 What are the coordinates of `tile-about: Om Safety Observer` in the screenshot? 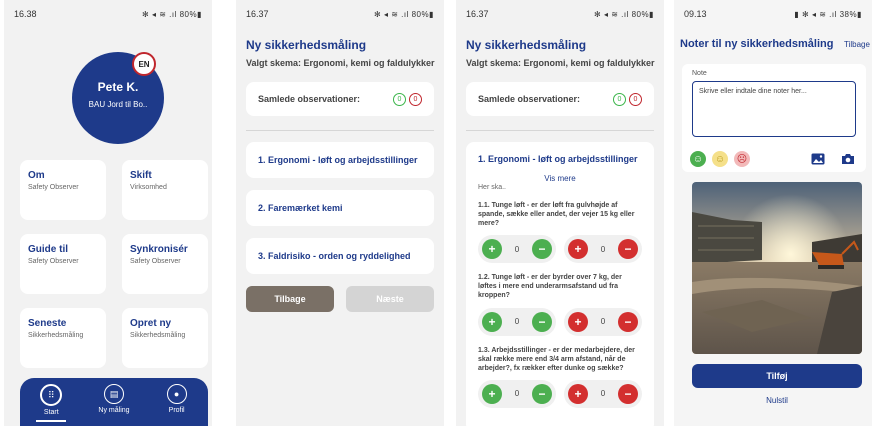 It's located at (63, 190).